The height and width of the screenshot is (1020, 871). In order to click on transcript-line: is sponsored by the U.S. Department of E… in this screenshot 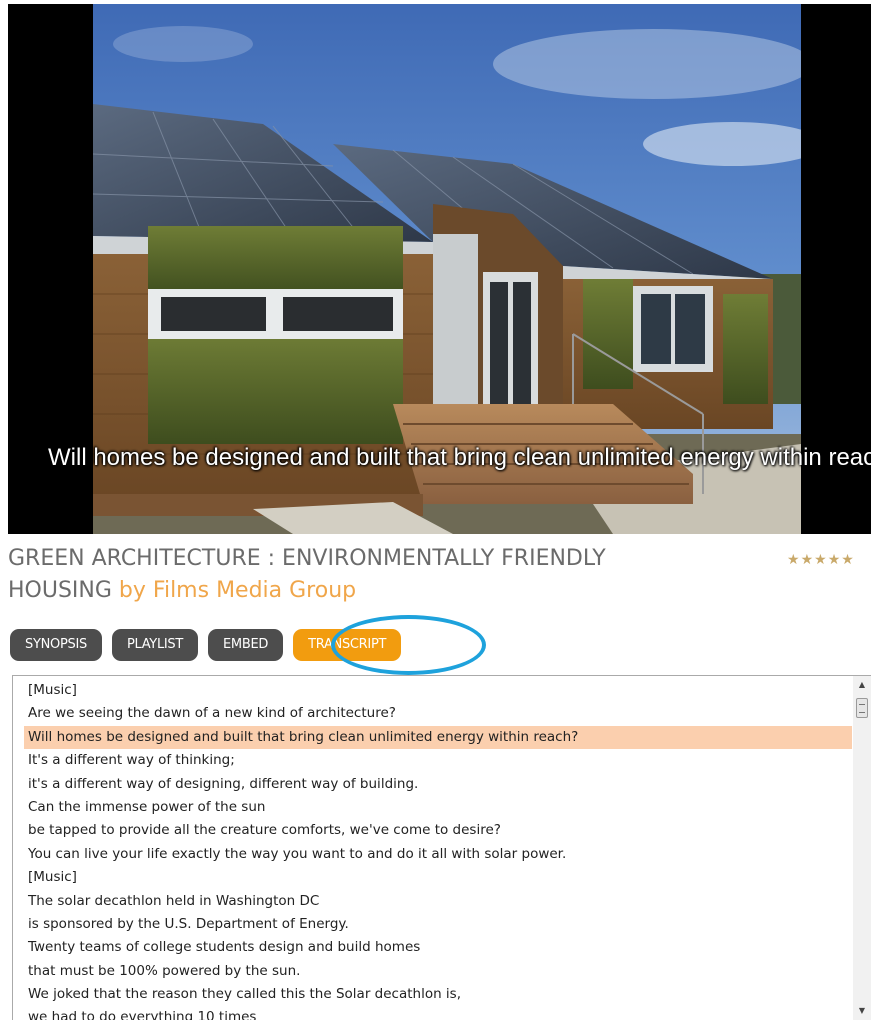, I will do `click(438, 924)`.